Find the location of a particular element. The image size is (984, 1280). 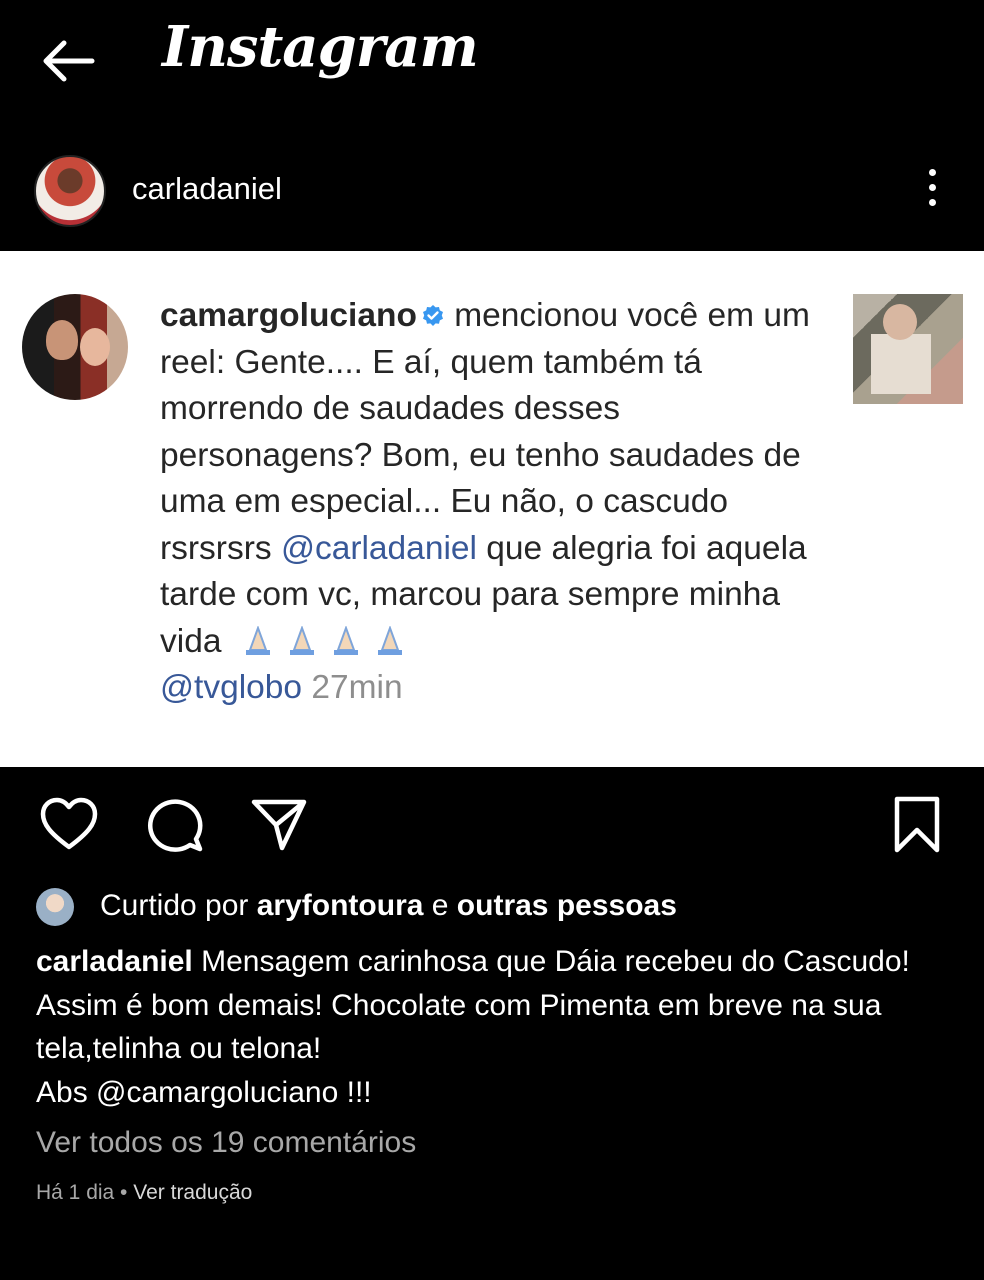

instagram-logo: Instagram is located at coordinates (320, 47).